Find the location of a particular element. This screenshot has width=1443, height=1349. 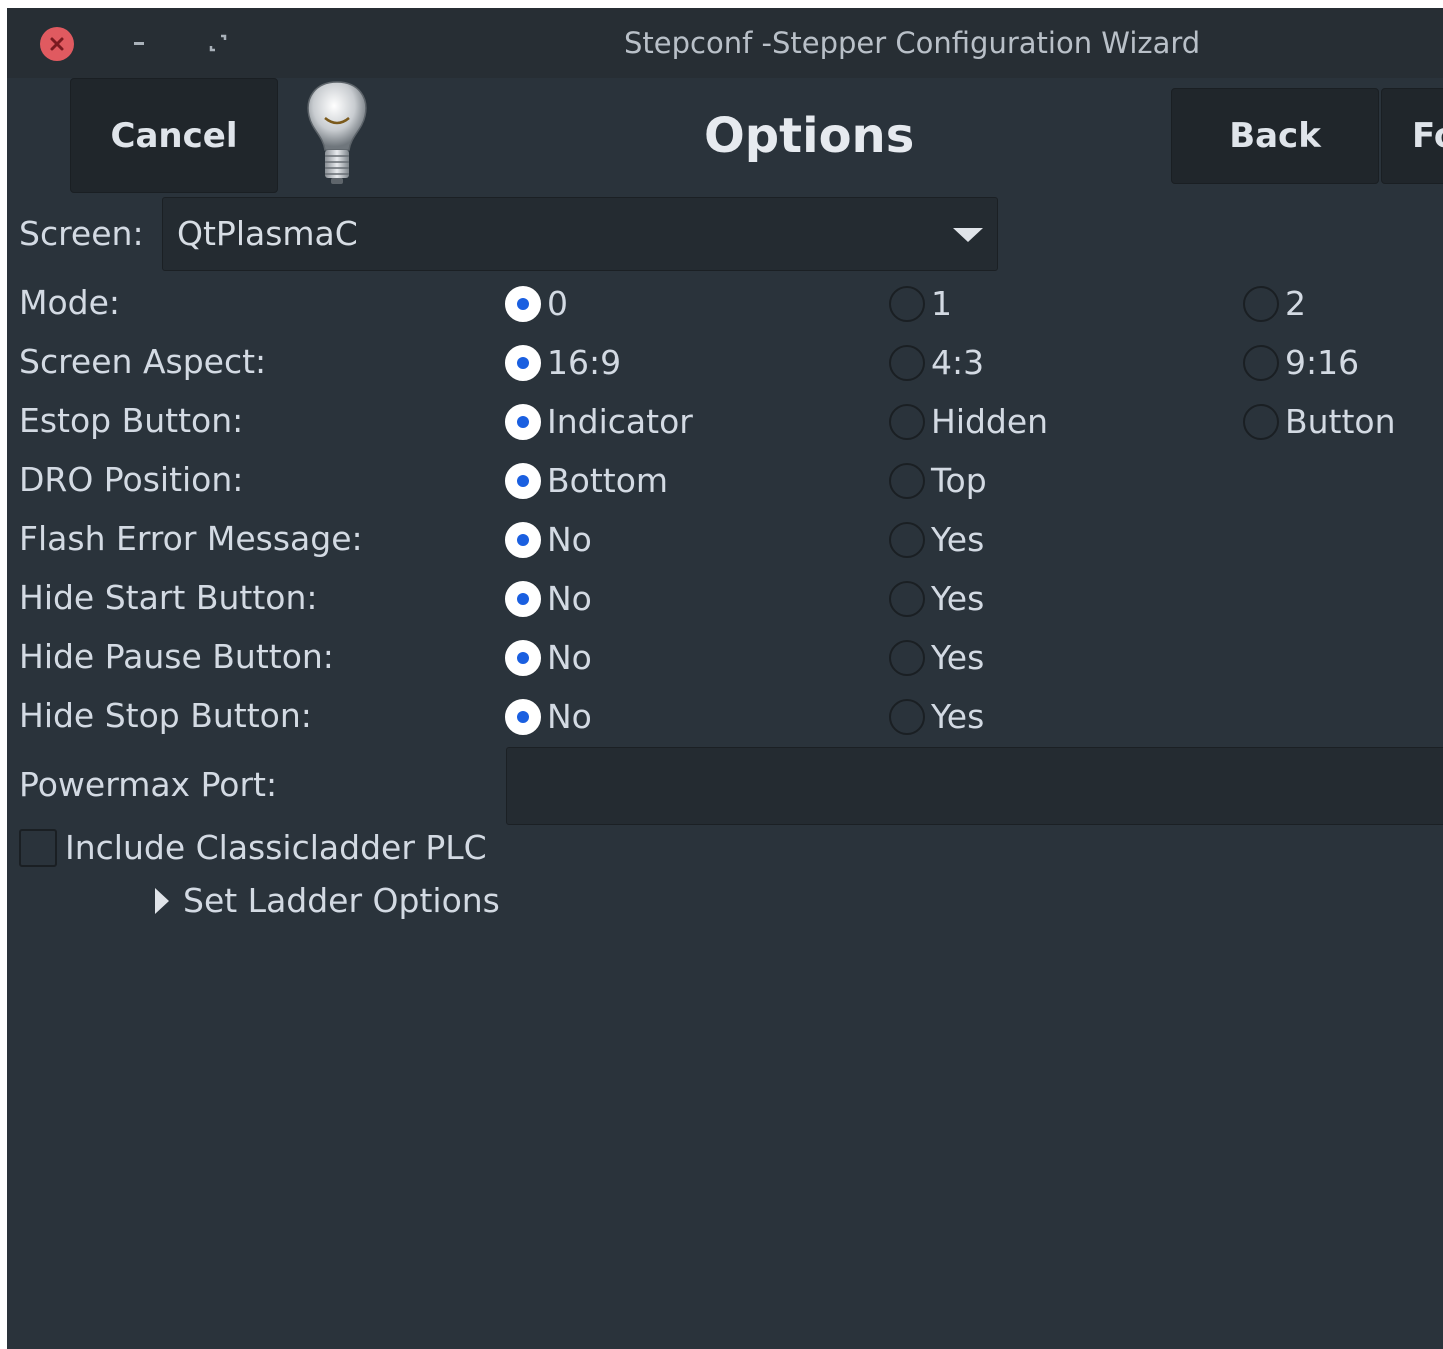

classicladder-label: Include Classicladder PLC is located at coordinates (276, 847).